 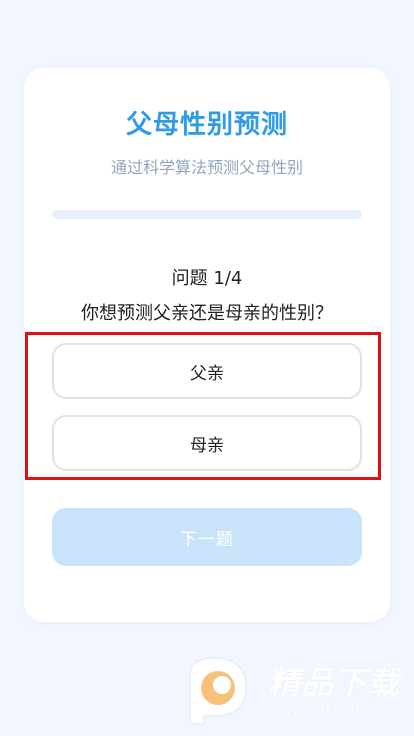 I want to click on page-subtitle: 通过科学算法预测父母性别, so click(x=206, y=167).